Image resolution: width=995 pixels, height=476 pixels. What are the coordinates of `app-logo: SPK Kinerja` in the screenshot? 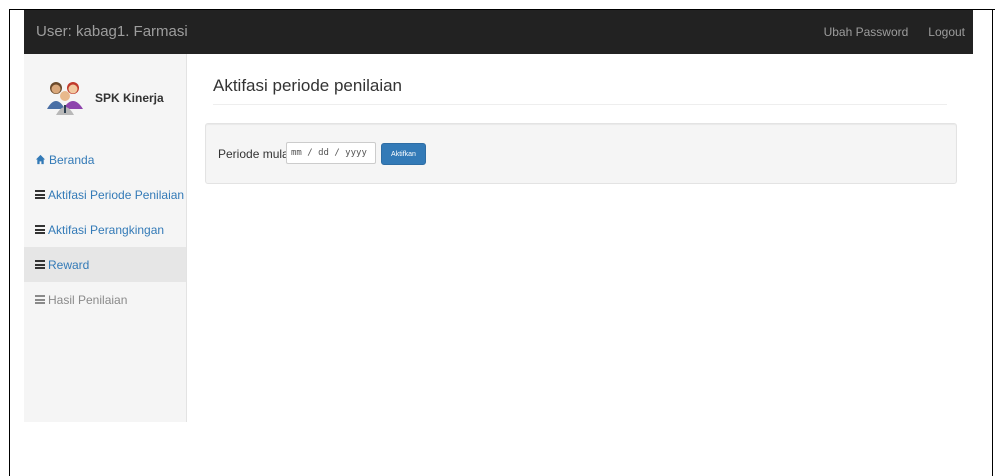 It's located at (105, 98).